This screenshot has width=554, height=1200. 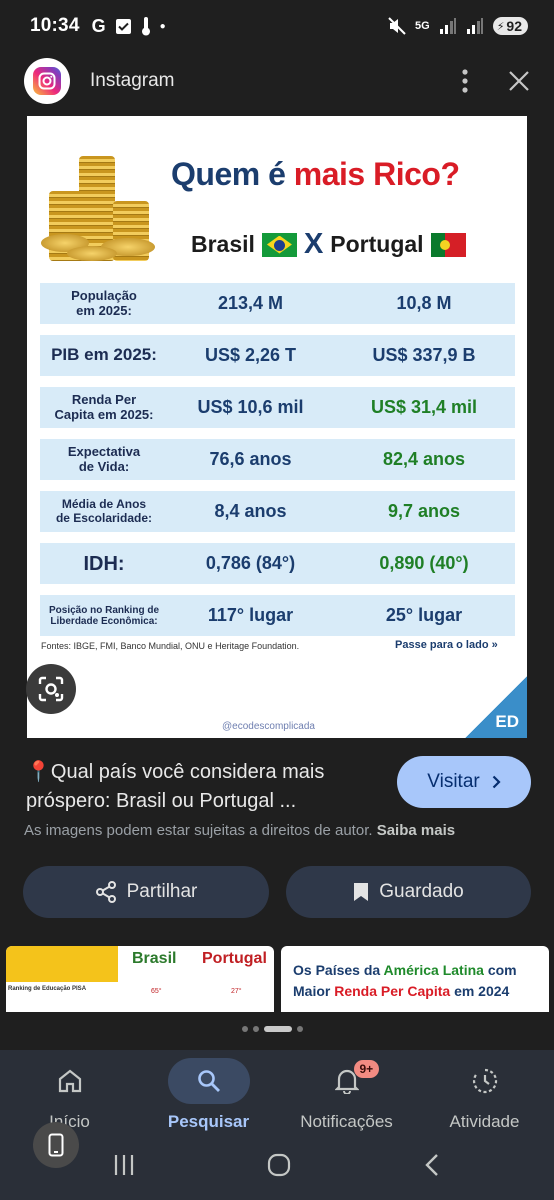 I want to click on thumb-text: em 2024, so click(x=482, y=991).